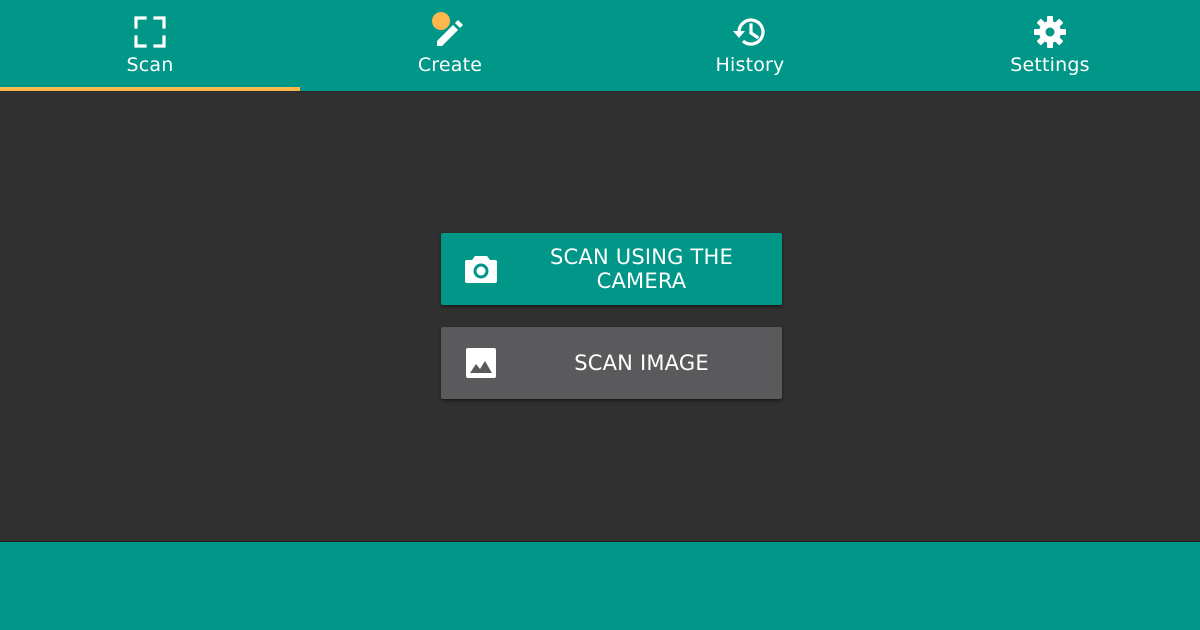 The image size is (1200, 630). Describe the element at coordinates (600, 586) in the screenshot. I see `footer-bar` at that location.